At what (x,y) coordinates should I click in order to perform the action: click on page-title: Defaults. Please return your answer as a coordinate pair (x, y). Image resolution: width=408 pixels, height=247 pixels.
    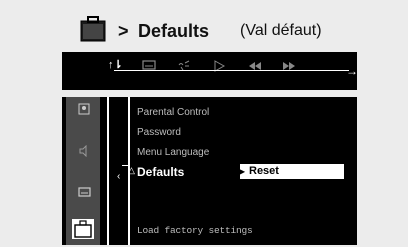
    Looking at the image, I should click on (174, 31).